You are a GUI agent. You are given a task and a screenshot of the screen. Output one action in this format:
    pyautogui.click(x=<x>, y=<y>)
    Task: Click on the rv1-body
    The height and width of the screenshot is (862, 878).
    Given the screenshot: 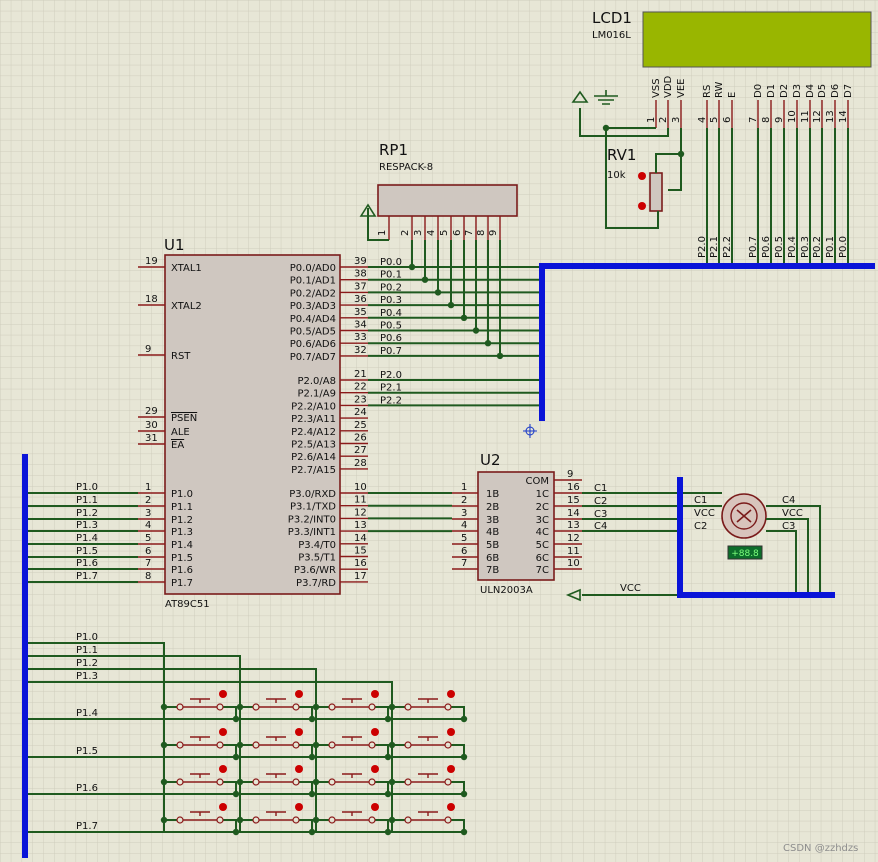 What is the action you would take?
    pyautogui.click(x=656, y=192)
    